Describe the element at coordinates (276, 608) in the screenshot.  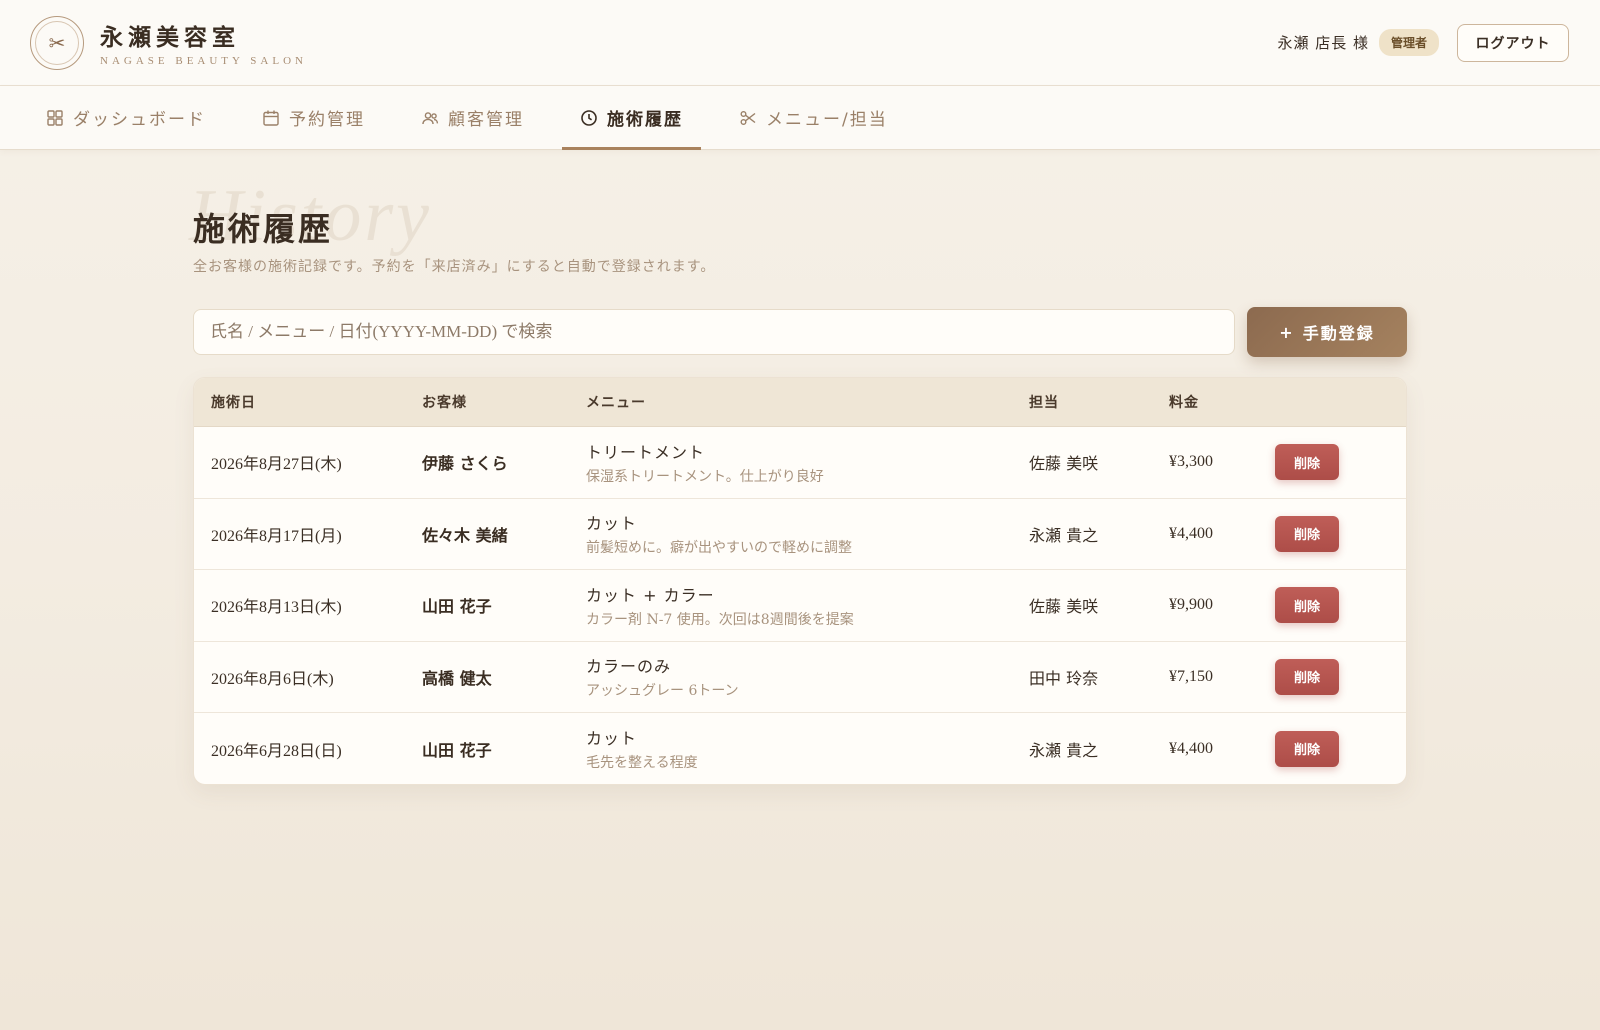
I see `row-date: 2026年8月13日(木)` at that location.